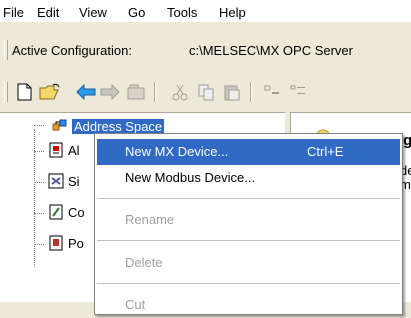 The height and width of the screenshot is (318, 411). Describe the element at coordinates (76, 243) in the screenshot. I see `tree-item-label: Po` at that location.